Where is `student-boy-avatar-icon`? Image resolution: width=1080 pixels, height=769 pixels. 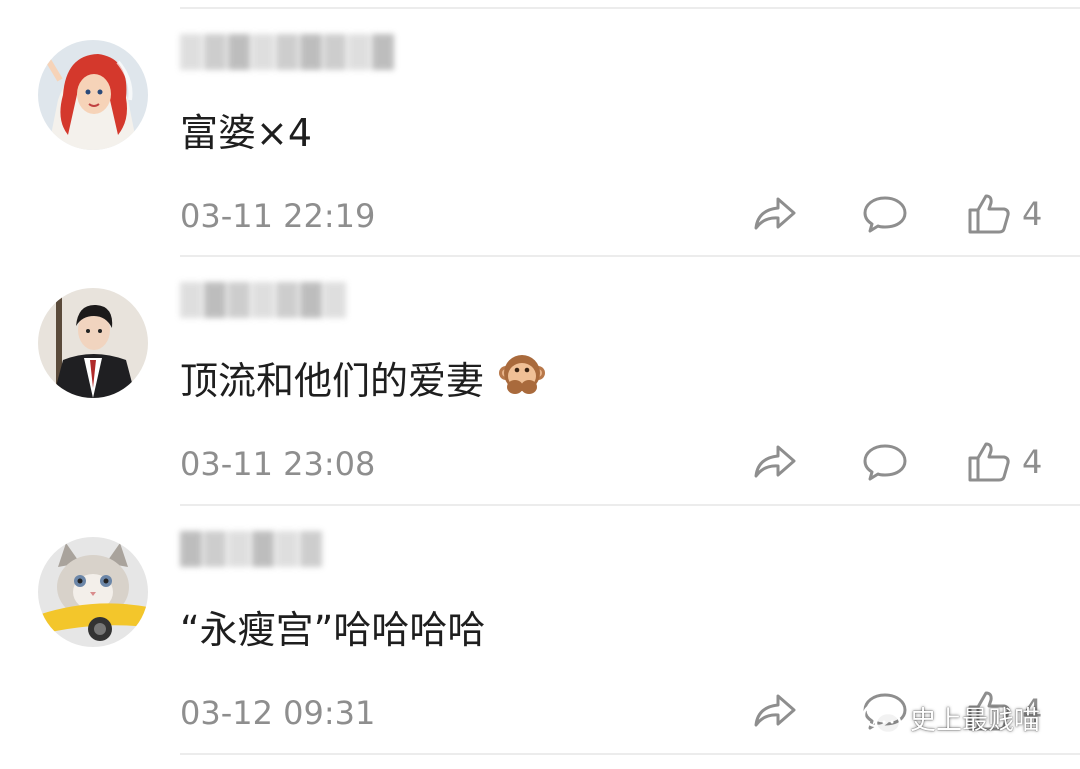
student-boy-avatar-icon is located at coordinates (93, 343).